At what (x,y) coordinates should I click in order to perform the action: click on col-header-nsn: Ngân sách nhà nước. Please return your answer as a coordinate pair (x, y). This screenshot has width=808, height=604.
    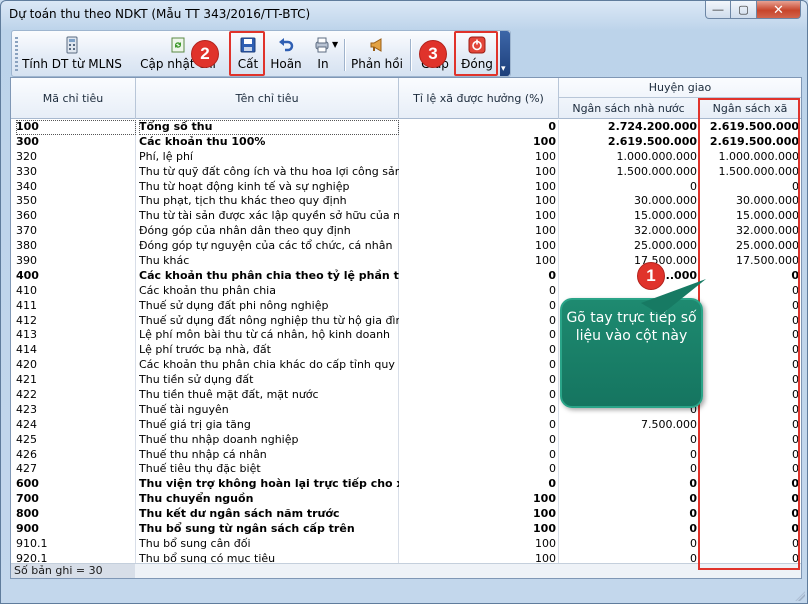
    Looking at the image, I should click on (629, 108).